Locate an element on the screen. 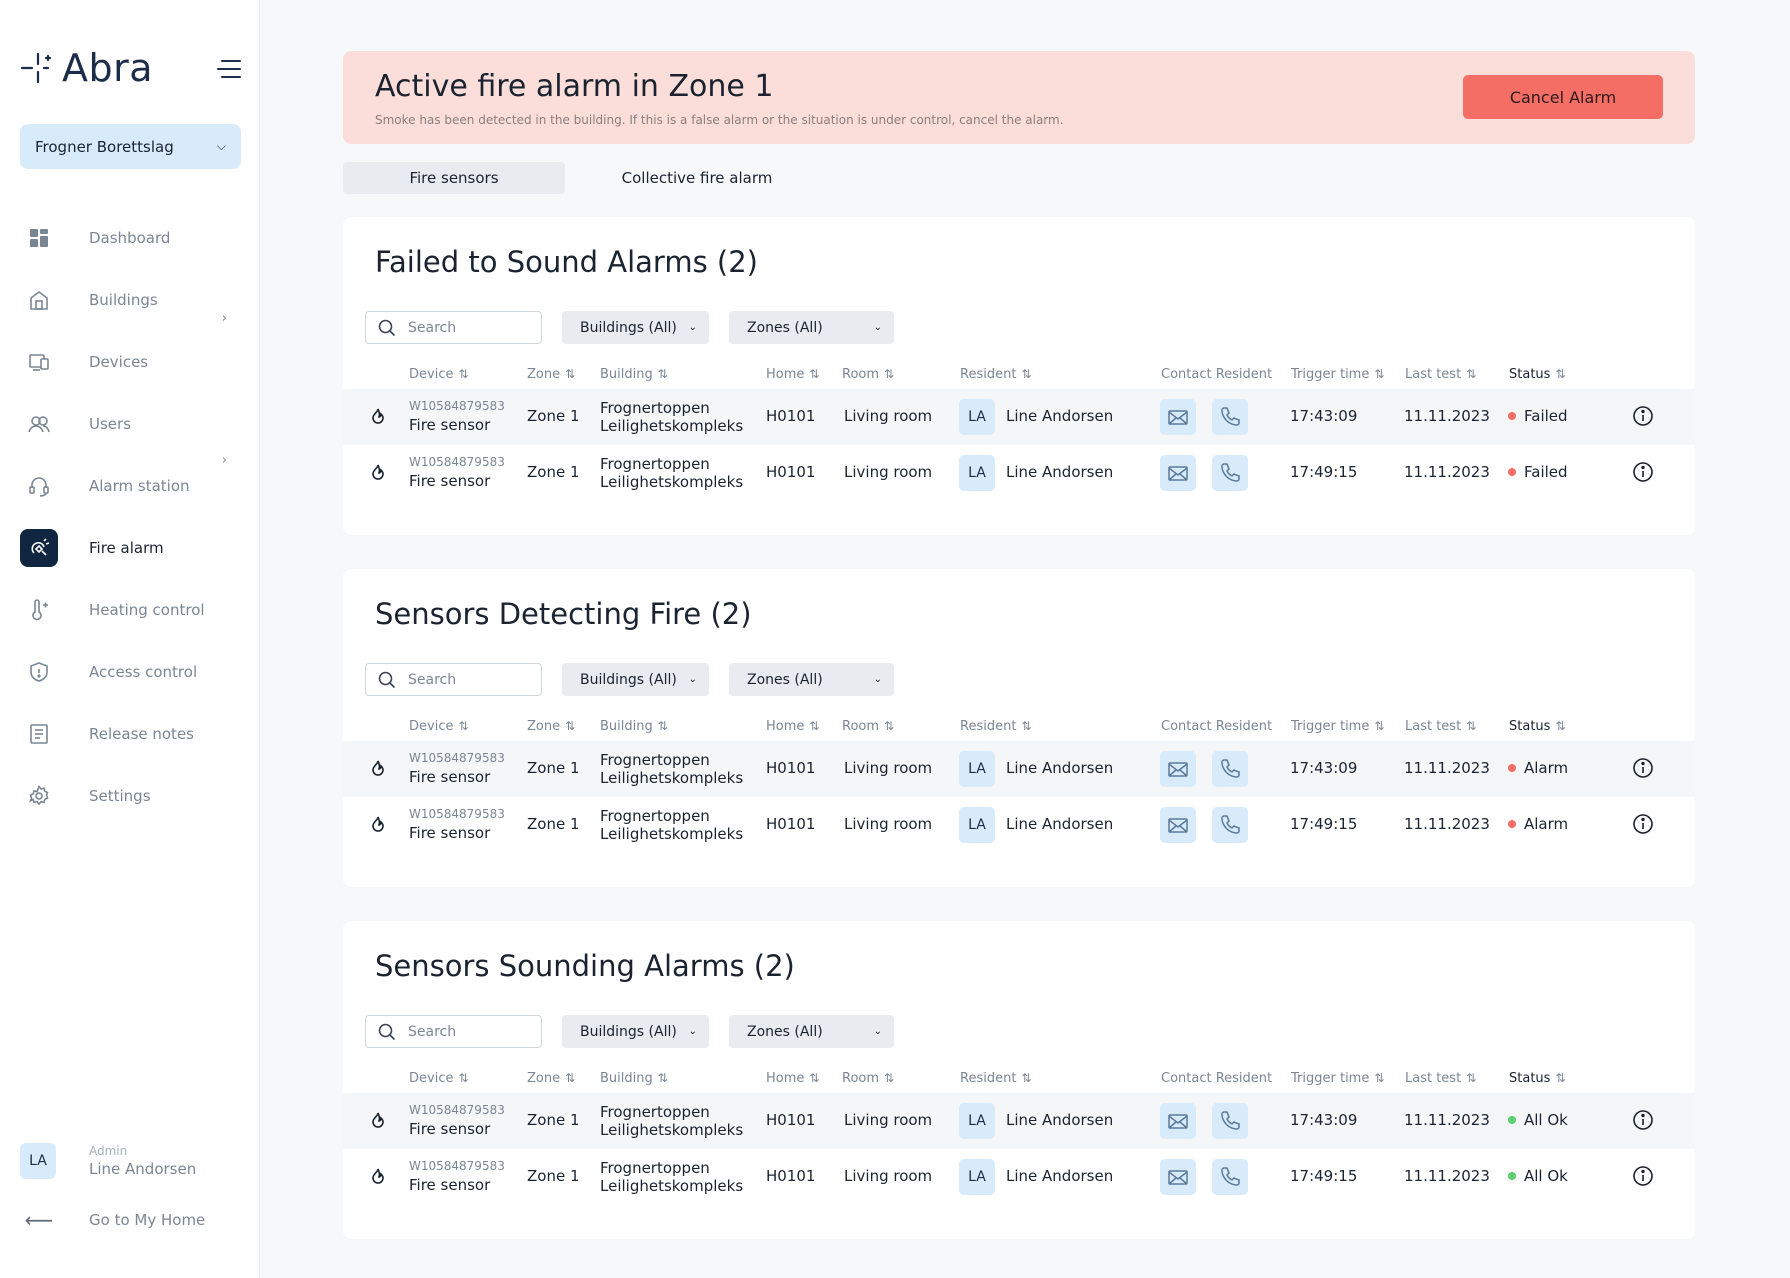  last-test-cell: 11.11.2023 is located at coordinates (1447, 472).